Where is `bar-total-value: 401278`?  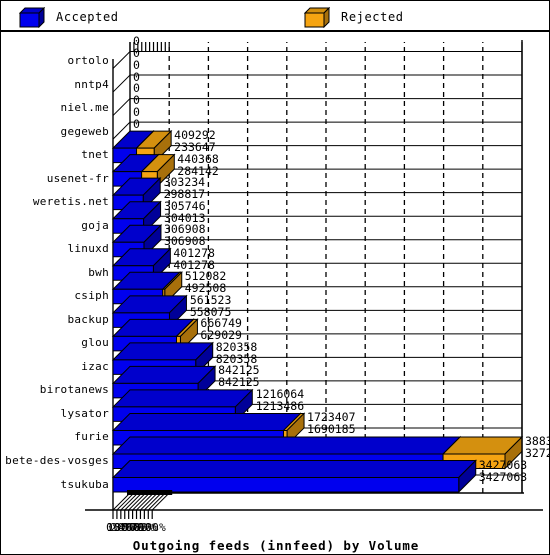 bar-total-value: 401278 is located at coordinates (194, 252).